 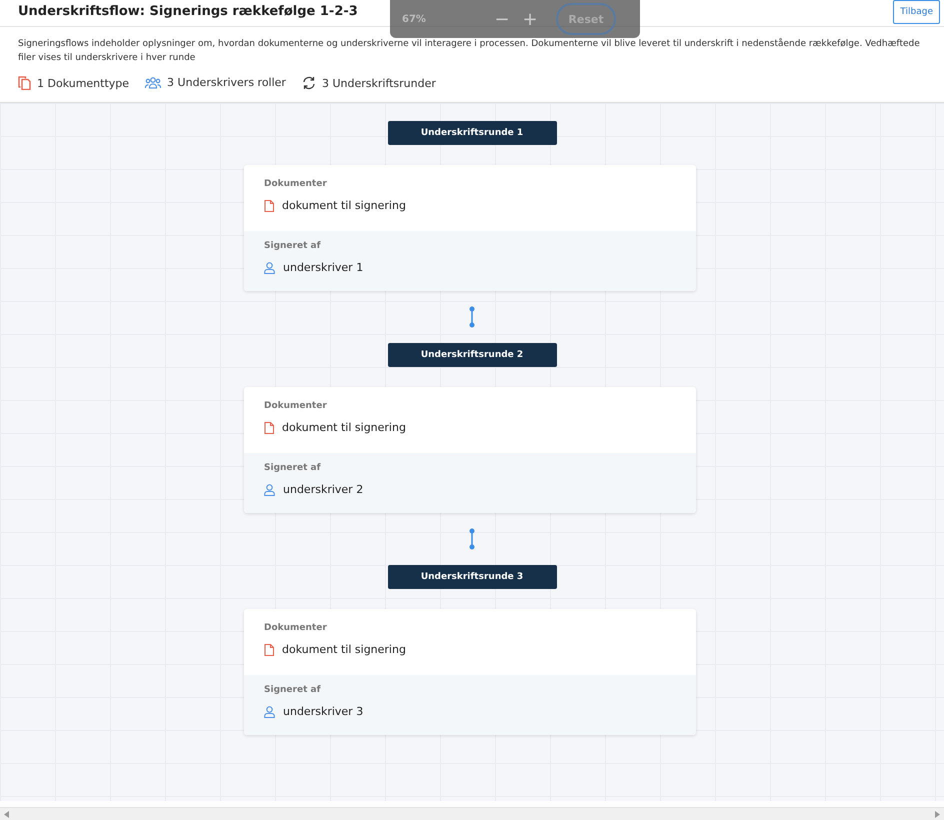 I want to click on copy-icon, so click(x=24, y=83).